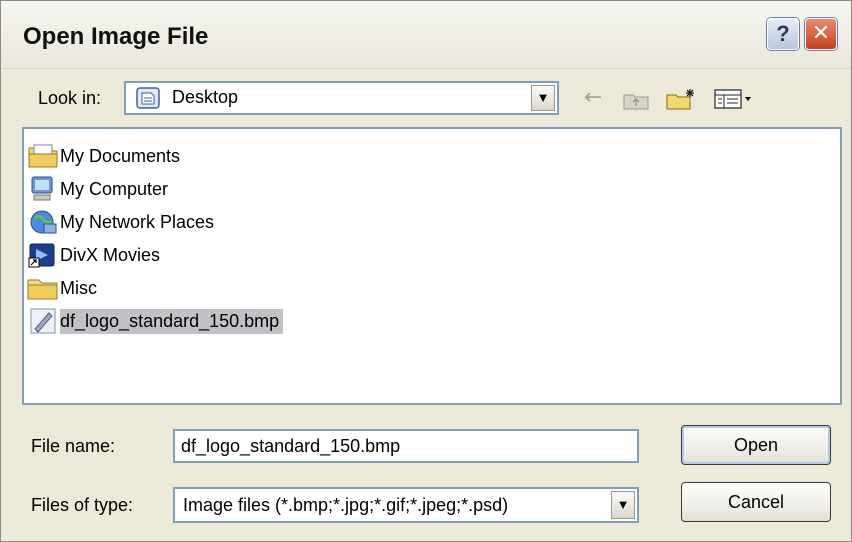  I want to click on file-name: My Network Places, so click(137, 221).